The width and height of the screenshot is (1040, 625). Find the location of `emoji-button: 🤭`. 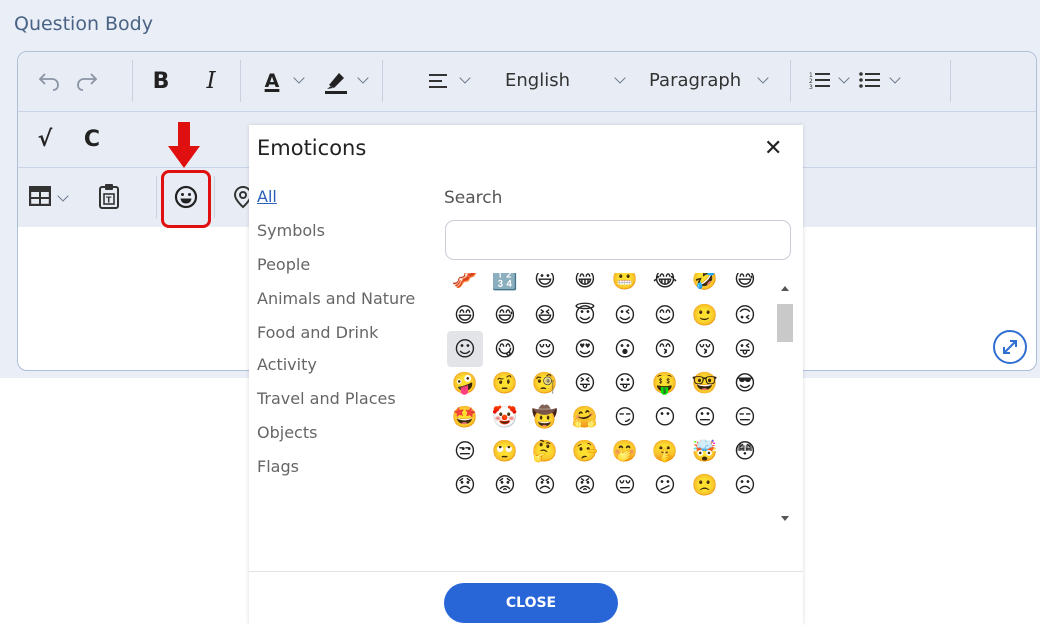

emoji-button: 🤭 is located at coordinates (625, 451).